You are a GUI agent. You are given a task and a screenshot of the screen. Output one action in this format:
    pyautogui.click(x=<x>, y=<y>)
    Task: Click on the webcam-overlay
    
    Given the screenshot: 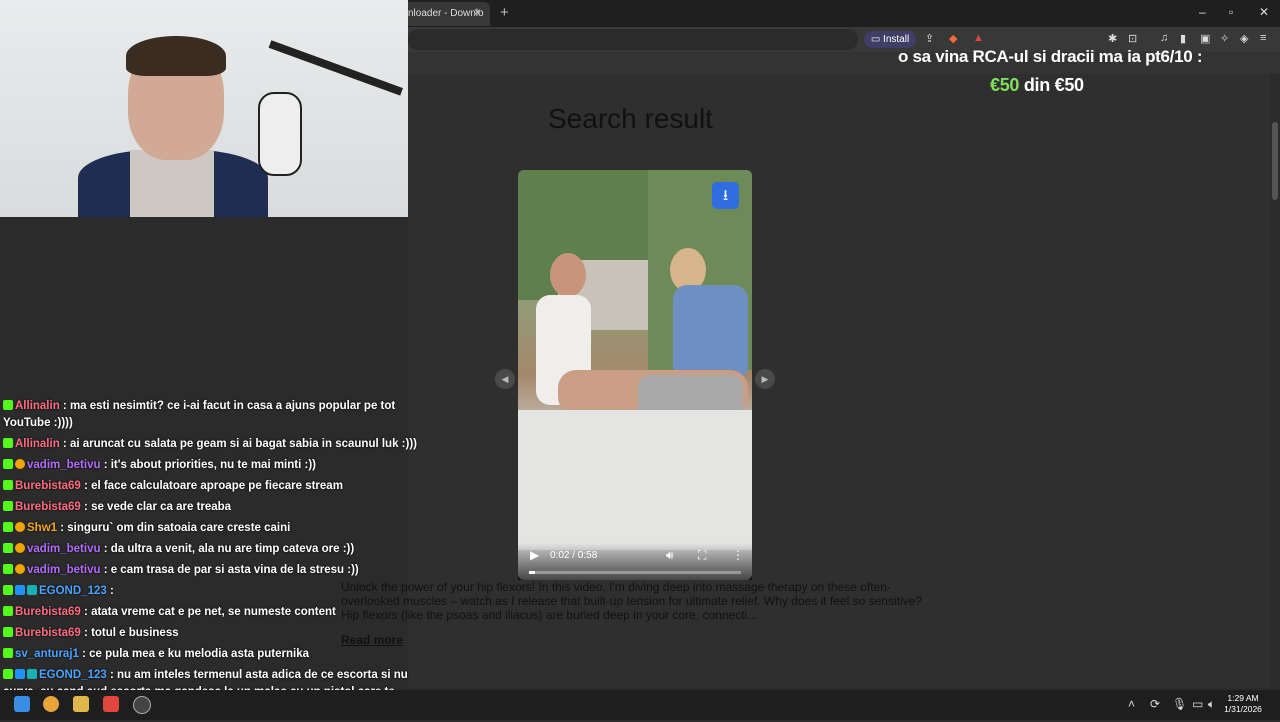 What is the action you would take?
    pyautogui.click(x=204, y=108)
    